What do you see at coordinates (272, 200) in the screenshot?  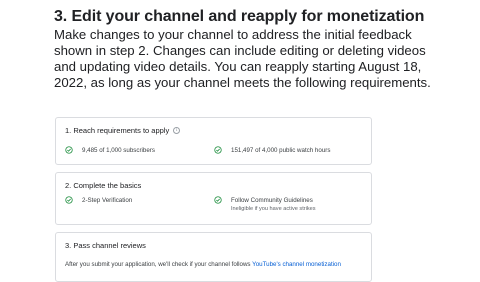 I see `requirement-text: Follow Community Guidelines` at bounding box center [272, 200].